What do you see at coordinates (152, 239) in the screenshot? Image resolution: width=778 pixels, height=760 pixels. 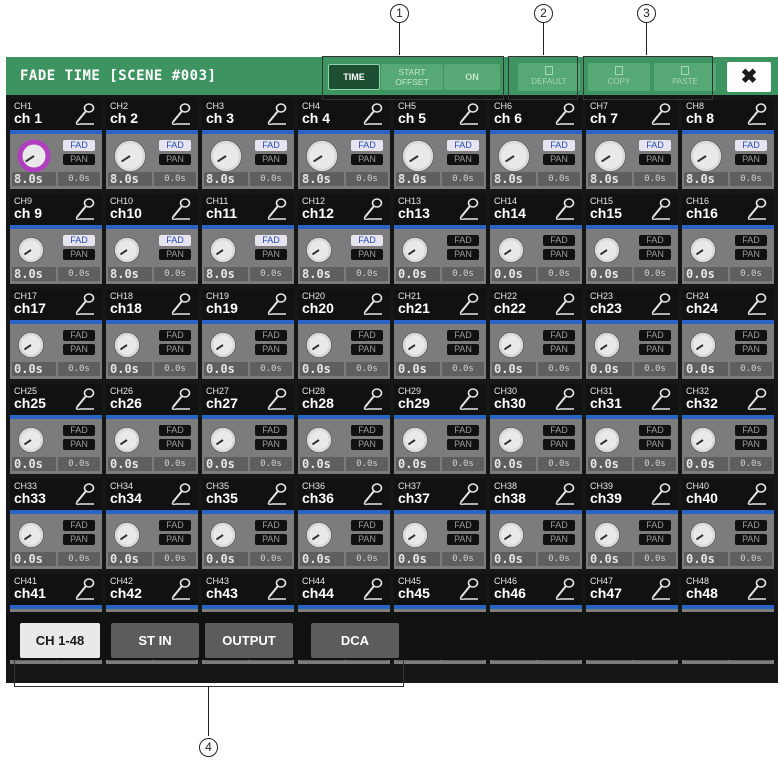 I see `channel-cell: CH10 ch10 FAD PAN 8.0s 0.0s` at bounding box center [152, 239].